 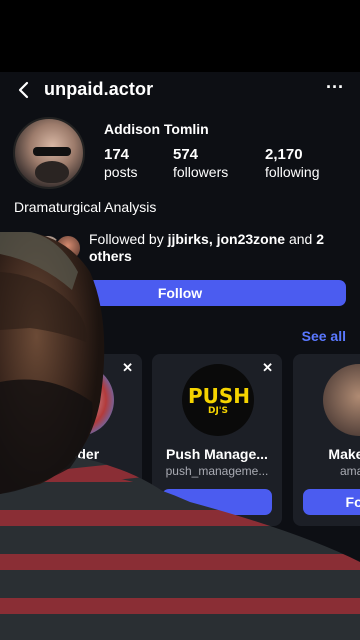 What do you see at coordinates (201, 172) in the screenshot?
I see `followers-label: followers` at bounding box center [201, 172].